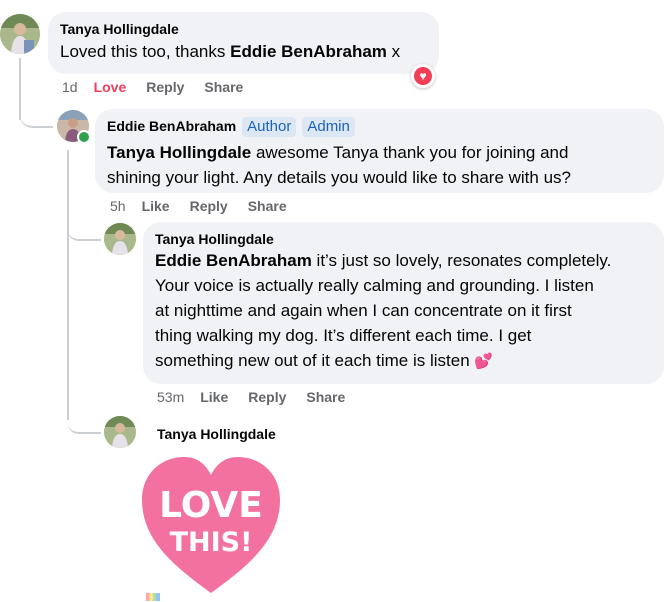 The image size is (667, 602). Describe the element at coordinates (484, 361) in the screenshot. I see `two-hearts-emoji: 💕` at that location.